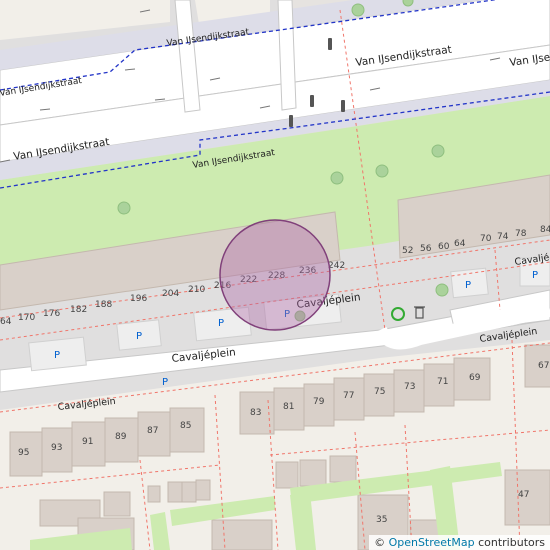 The height and width of the screenshot is (550, 550). I want to click on svg-text: 242, so click(336, 266).